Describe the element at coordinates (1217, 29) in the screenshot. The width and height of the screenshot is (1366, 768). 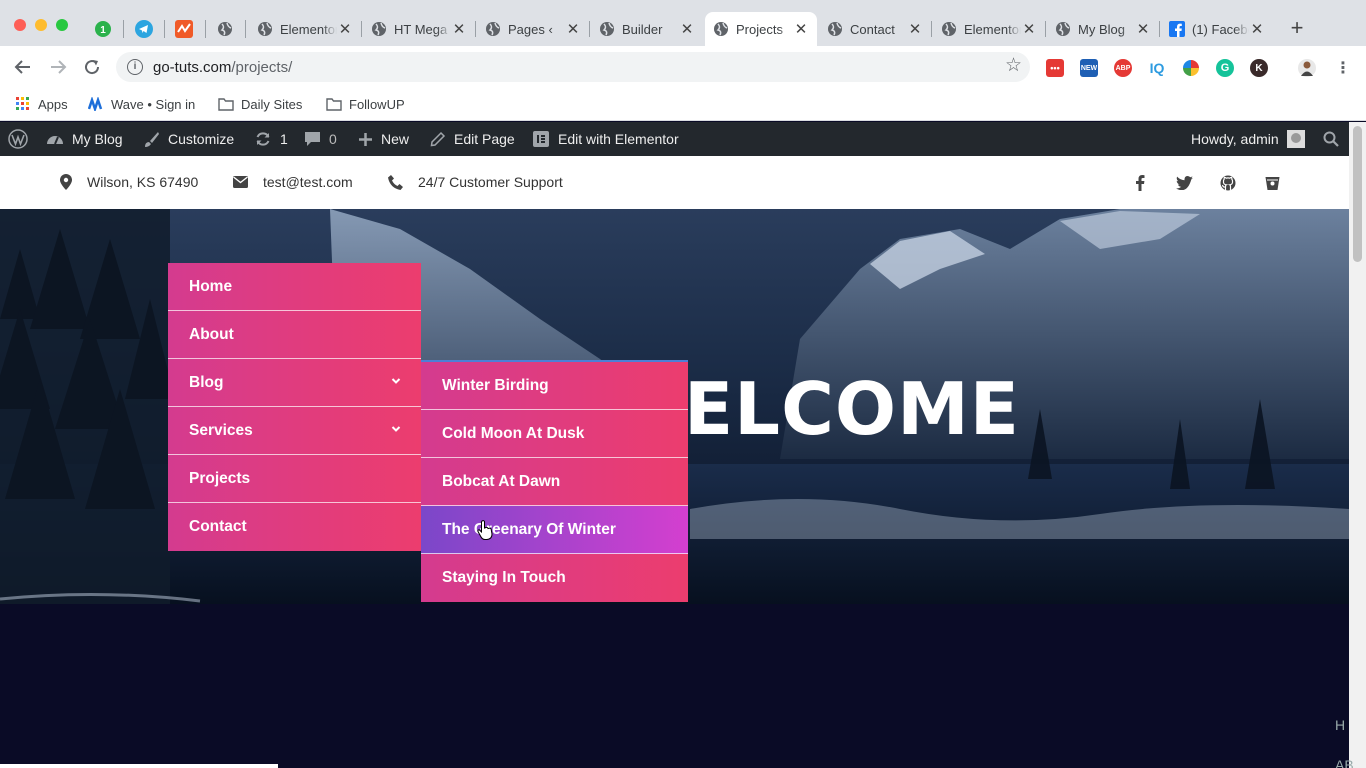
I see `browser-tab: (1) Facebook✕` at that location.